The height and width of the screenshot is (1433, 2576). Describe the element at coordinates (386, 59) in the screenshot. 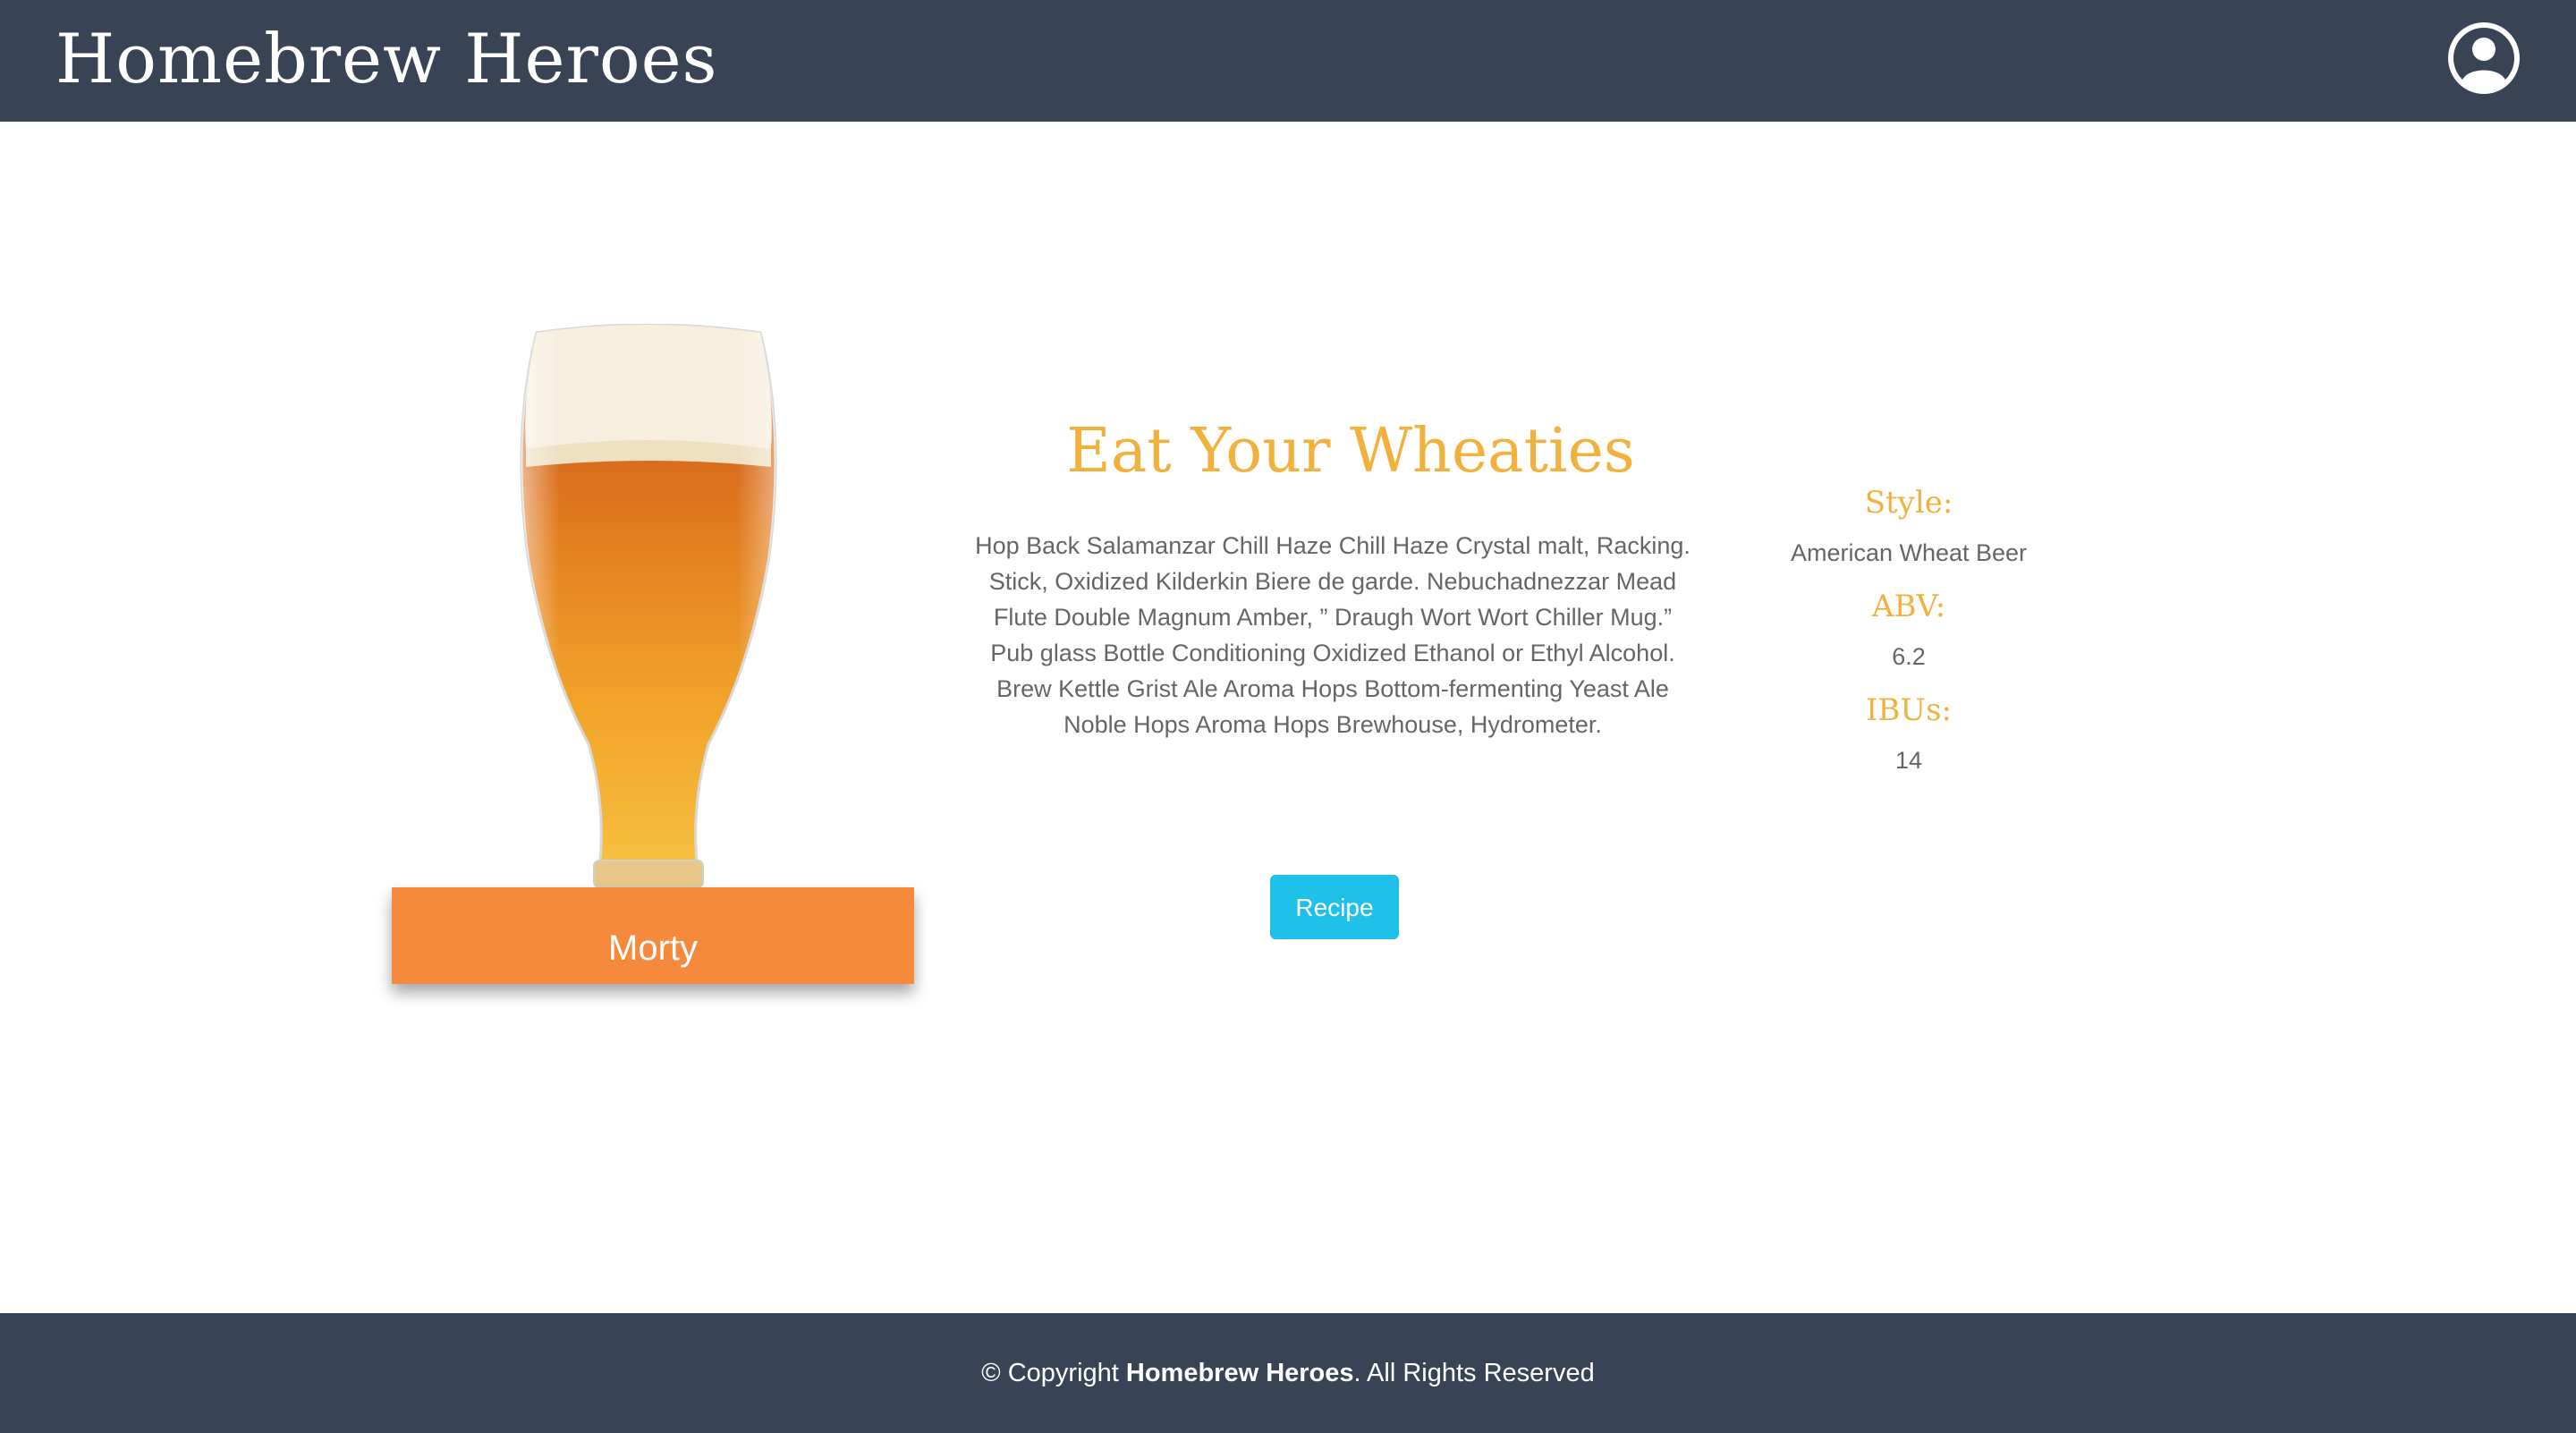

I see `brand-logo-text: Homebrew Heroes` at that location.